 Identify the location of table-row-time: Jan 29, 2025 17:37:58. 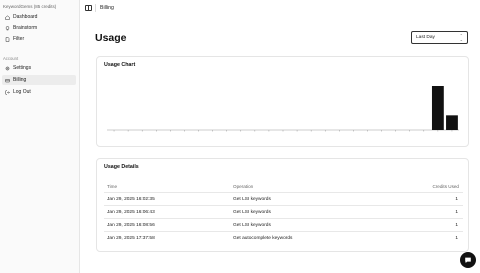
(131, 238).